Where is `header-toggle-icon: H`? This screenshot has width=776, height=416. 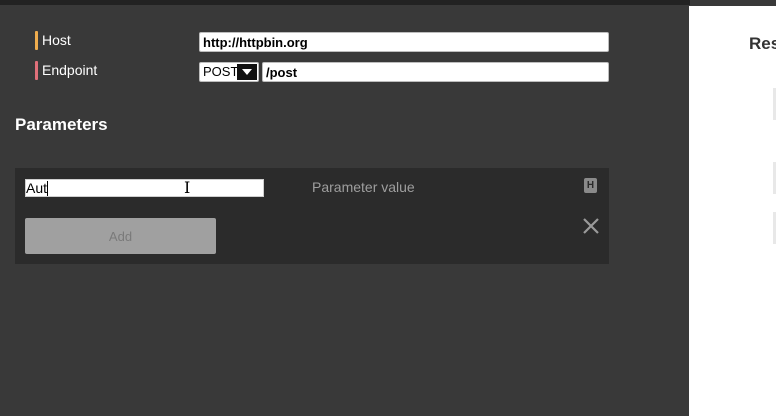
header-toggle-icon: H is located at coordinates (590, 185).